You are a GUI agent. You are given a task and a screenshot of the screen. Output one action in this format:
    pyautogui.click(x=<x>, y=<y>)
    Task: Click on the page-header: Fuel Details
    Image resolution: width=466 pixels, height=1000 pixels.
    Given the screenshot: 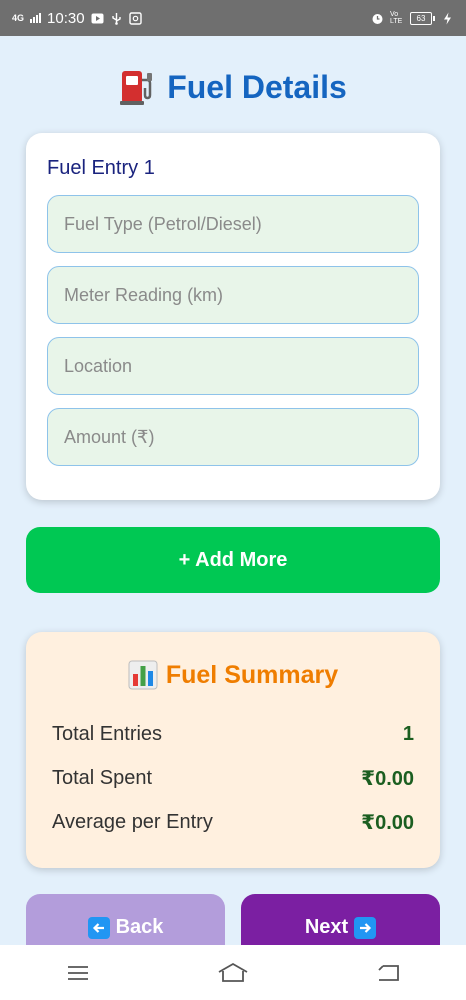 What is the action you would take?
    pyautogui.click(x=233, y=87)
    